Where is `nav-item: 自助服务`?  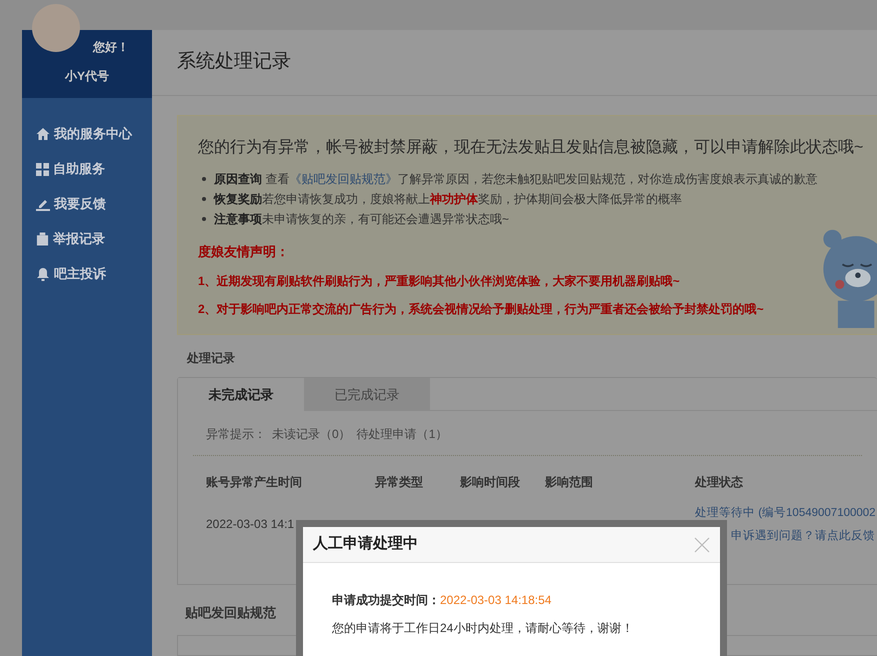 nav-item: 自助服务 is located at coordinates (94, 169).